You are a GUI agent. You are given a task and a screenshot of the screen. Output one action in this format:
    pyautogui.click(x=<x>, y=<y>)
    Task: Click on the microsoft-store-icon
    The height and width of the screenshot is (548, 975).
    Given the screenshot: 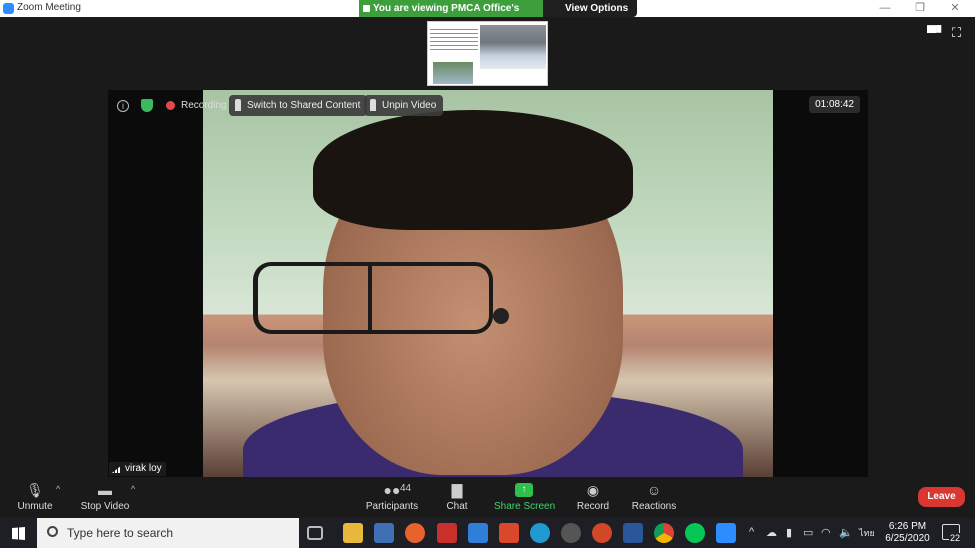 What is the action you would take?
    pyautogui.click(x=384, y=533)
    